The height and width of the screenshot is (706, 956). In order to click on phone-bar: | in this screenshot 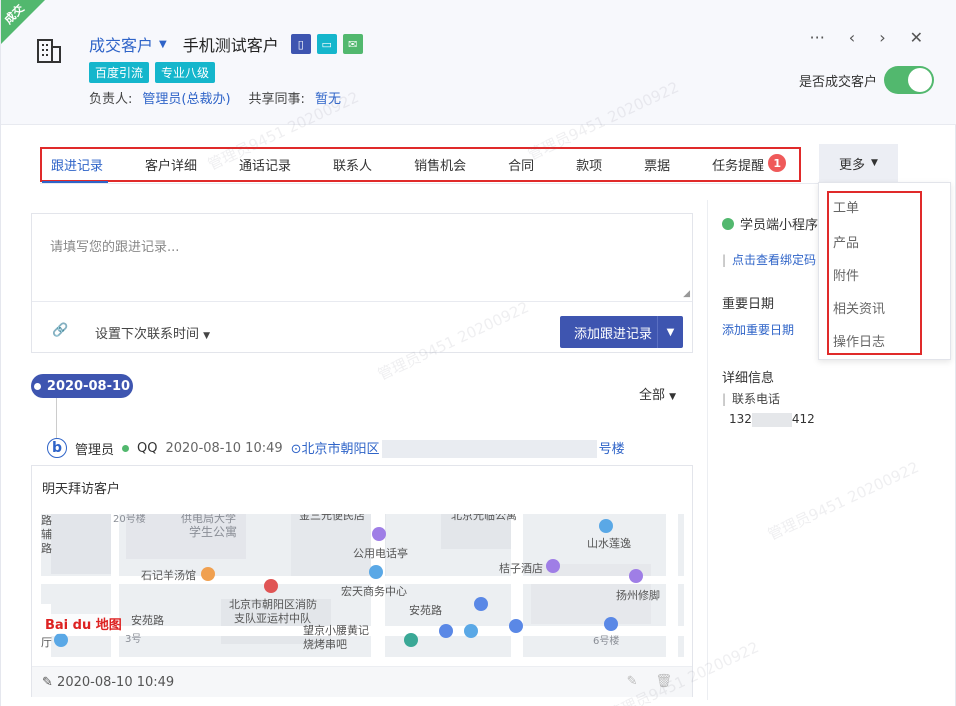, I will do `click(724, 399)`.